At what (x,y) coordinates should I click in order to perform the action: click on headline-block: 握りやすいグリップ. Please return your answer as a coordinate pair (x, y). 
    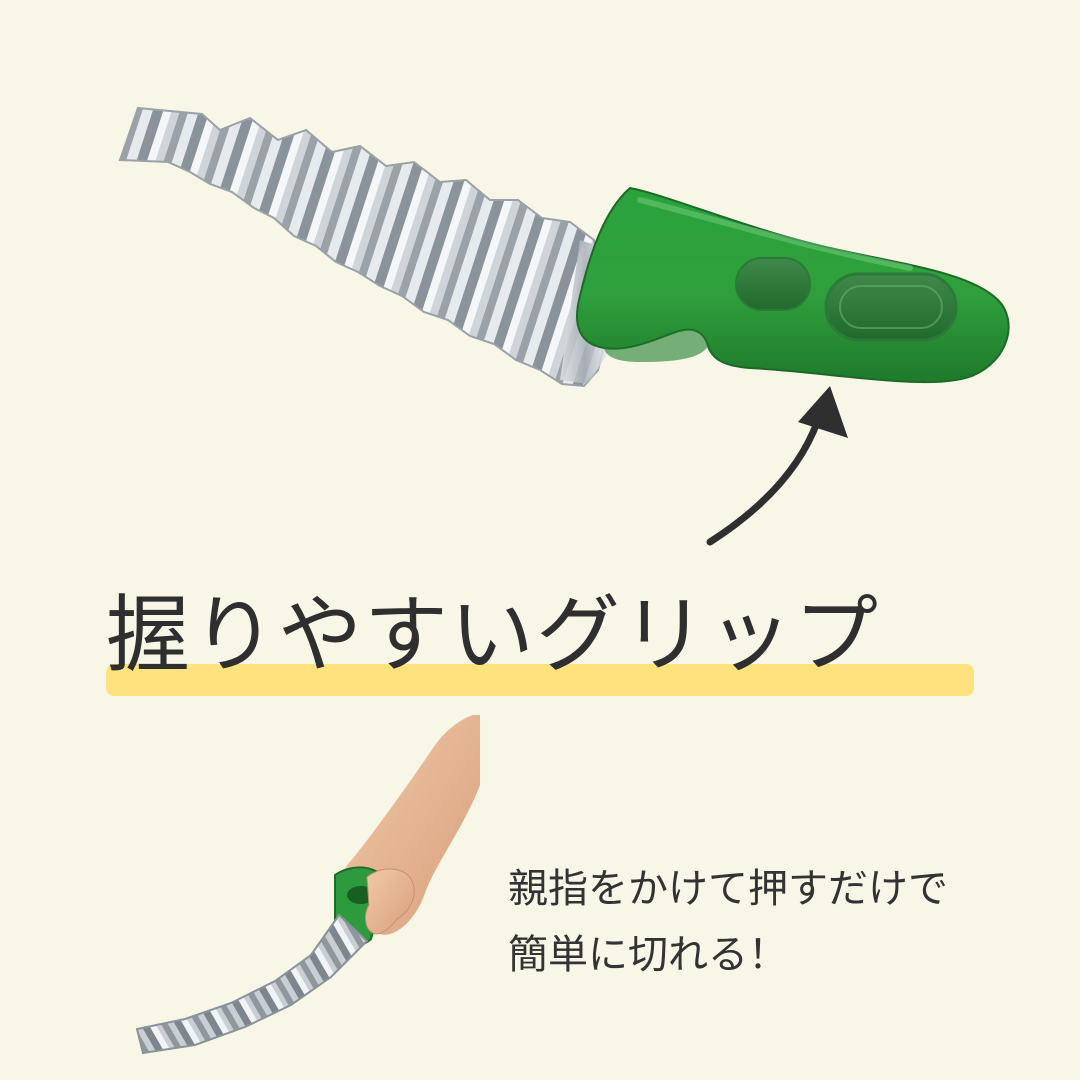
    Looking at the image, I should click on (541, 640).